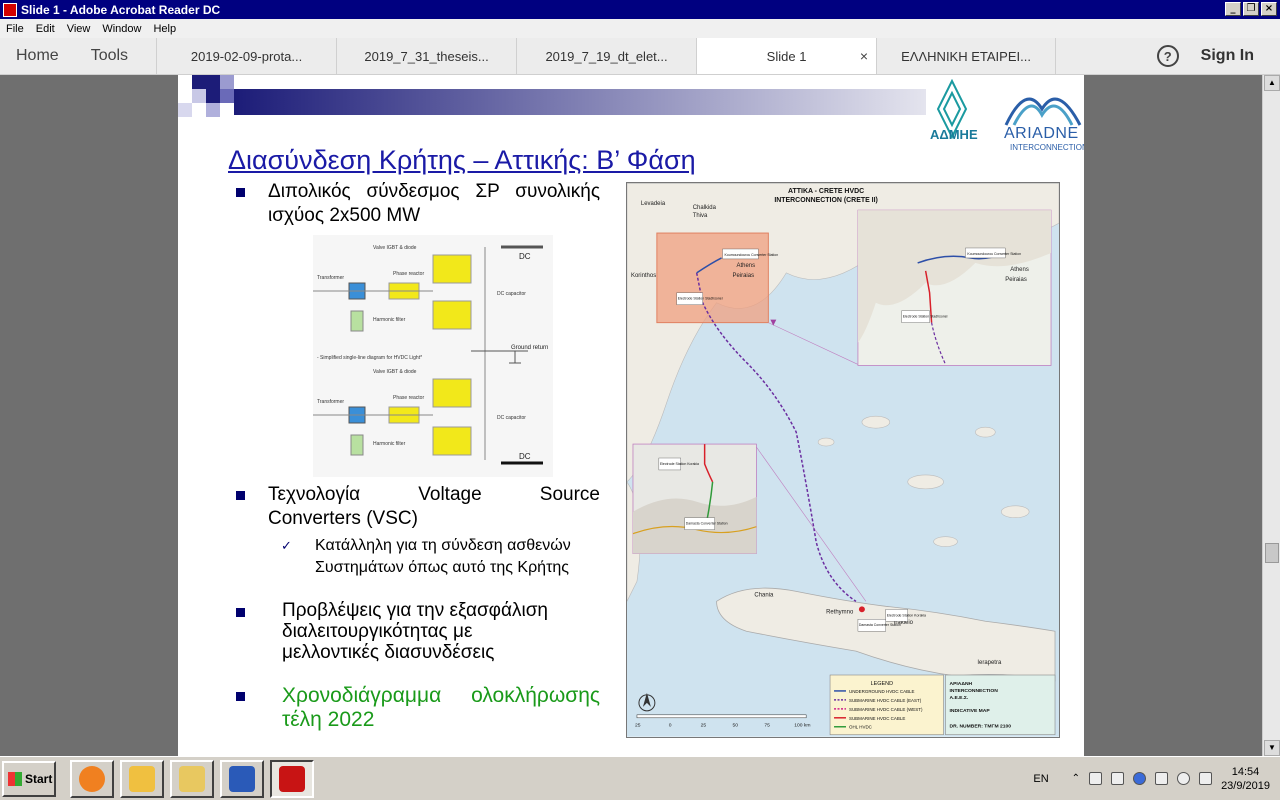 The height and width of the screenshot is (800, 1280). Describe the element at coordinates (981, 727) in the screenshot. I see `info-line: DR. NUMBER: ΤΜΓΜ 2100` at that location.